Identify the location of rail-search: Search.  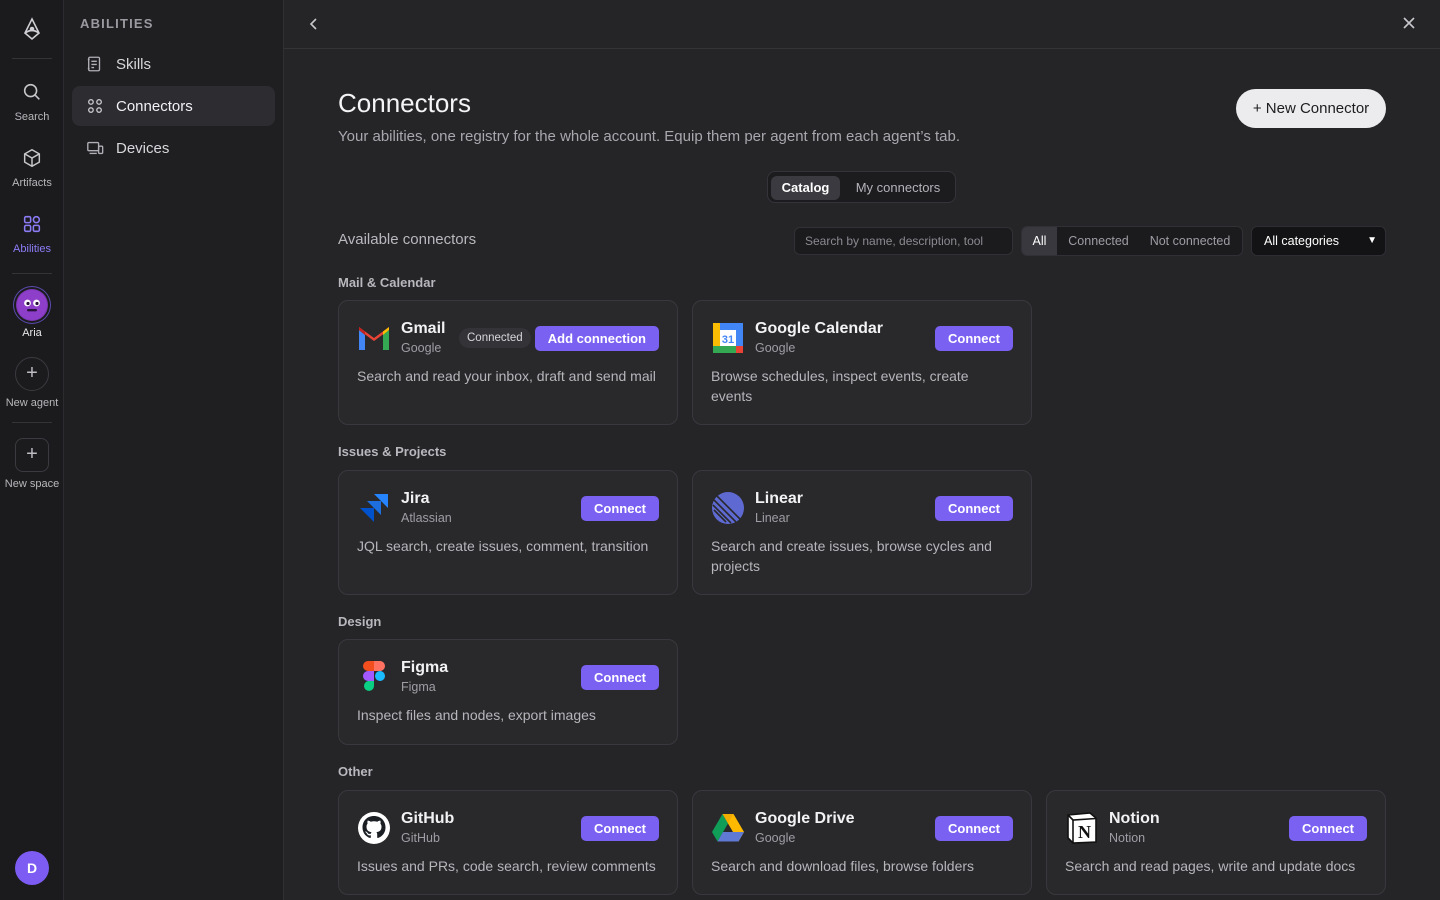
(32, 102).